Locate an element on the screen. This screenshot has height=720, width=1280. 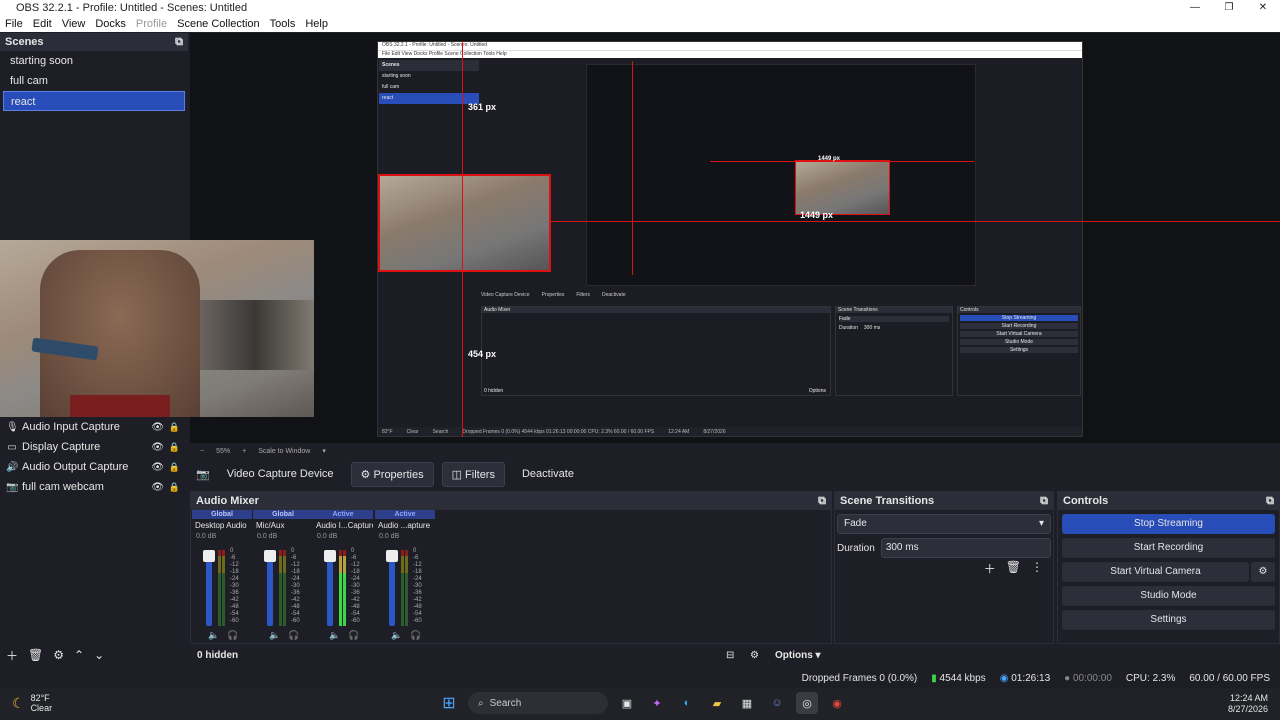
meter-tick: -18 is located at coordinates (417, 572).